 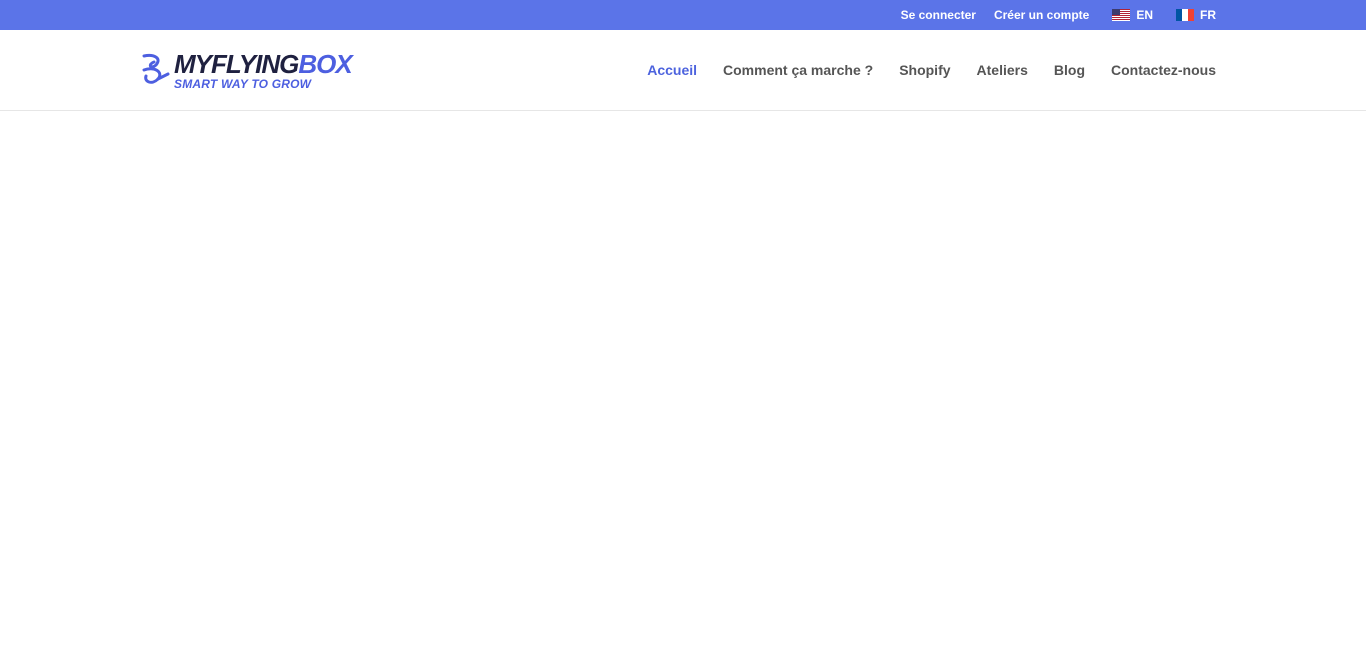 What do you see at coordinates (1041, 15) in the screenshot?
I see `signup-link: Créer un compte` at bounding box center [1041, 15].